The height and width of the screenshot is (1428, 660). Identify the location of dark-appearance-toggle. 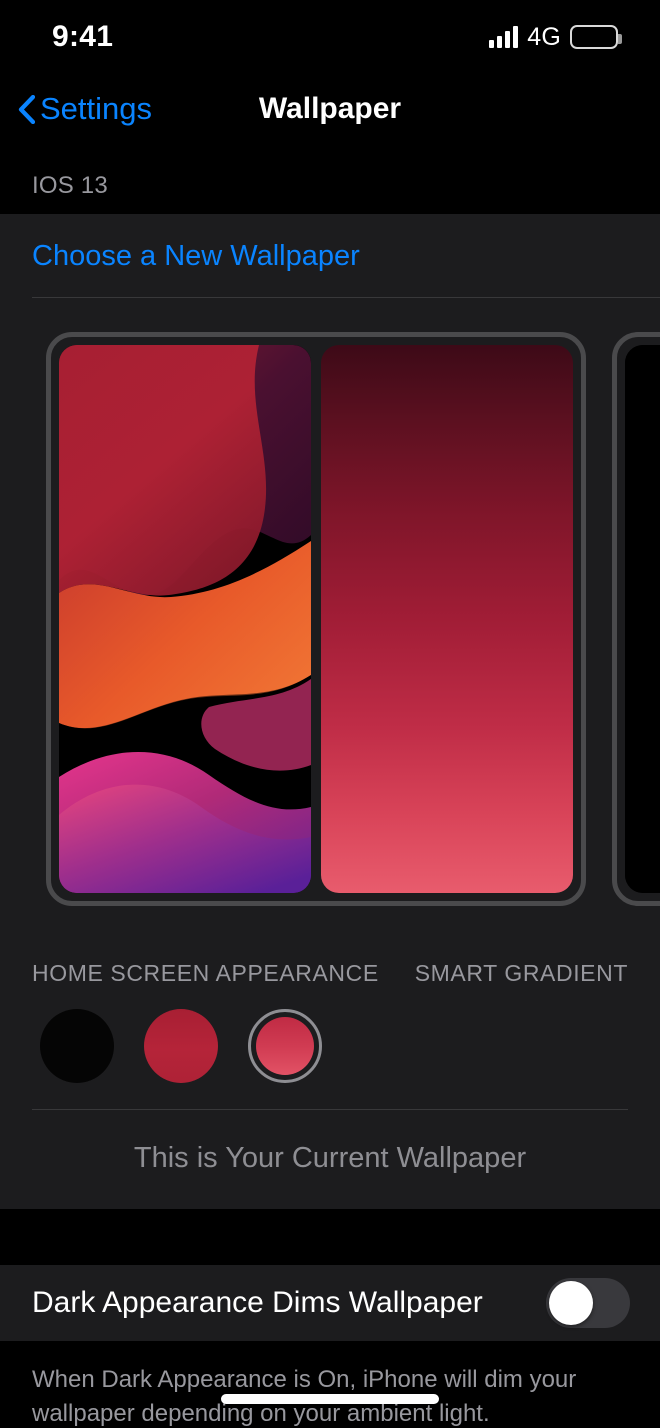
(588, 1303).